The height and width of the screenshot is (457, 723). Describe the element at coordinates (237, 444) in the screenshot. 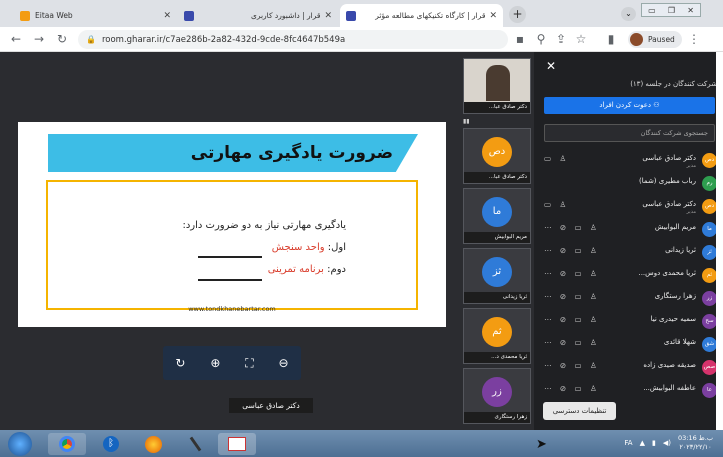

I see `app-taskbar-icon` at that location.